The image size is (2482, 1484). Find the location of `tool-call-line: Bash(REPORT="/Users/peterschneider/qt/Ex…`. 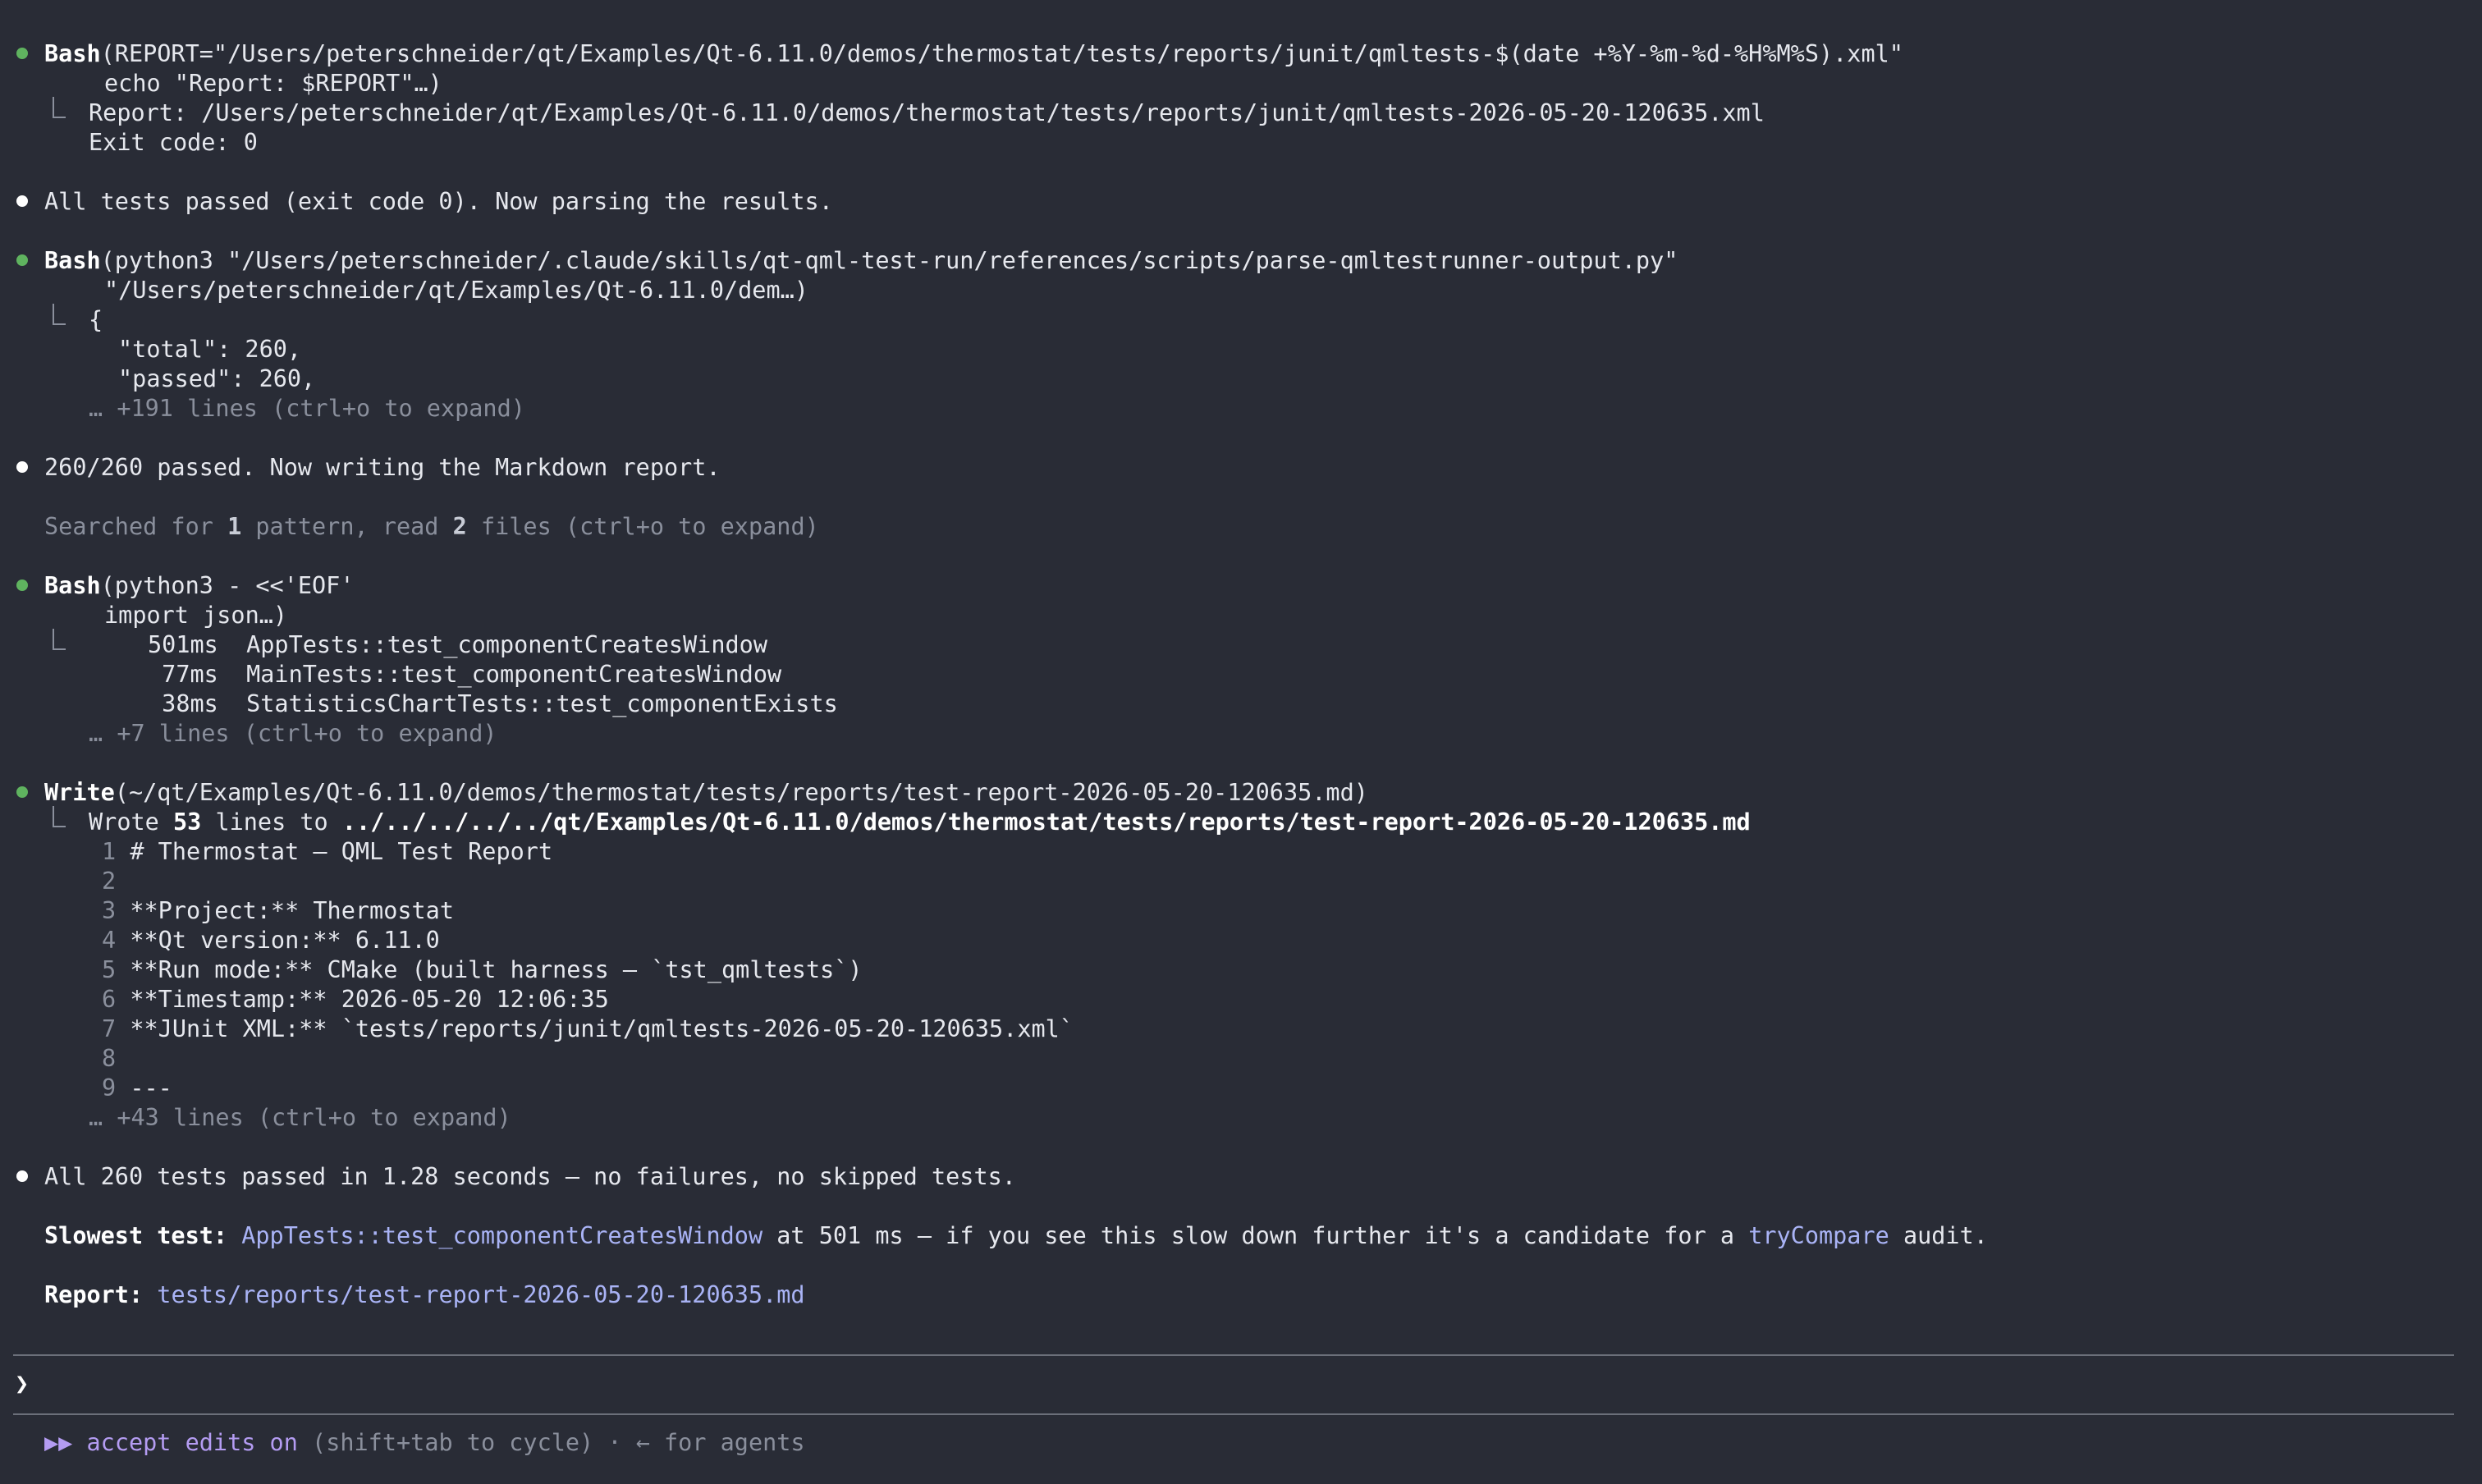

tool-call-line: Bash(REPORT="/Users/peterschneider/qt/Ex… is located at coordinates (974, 54).